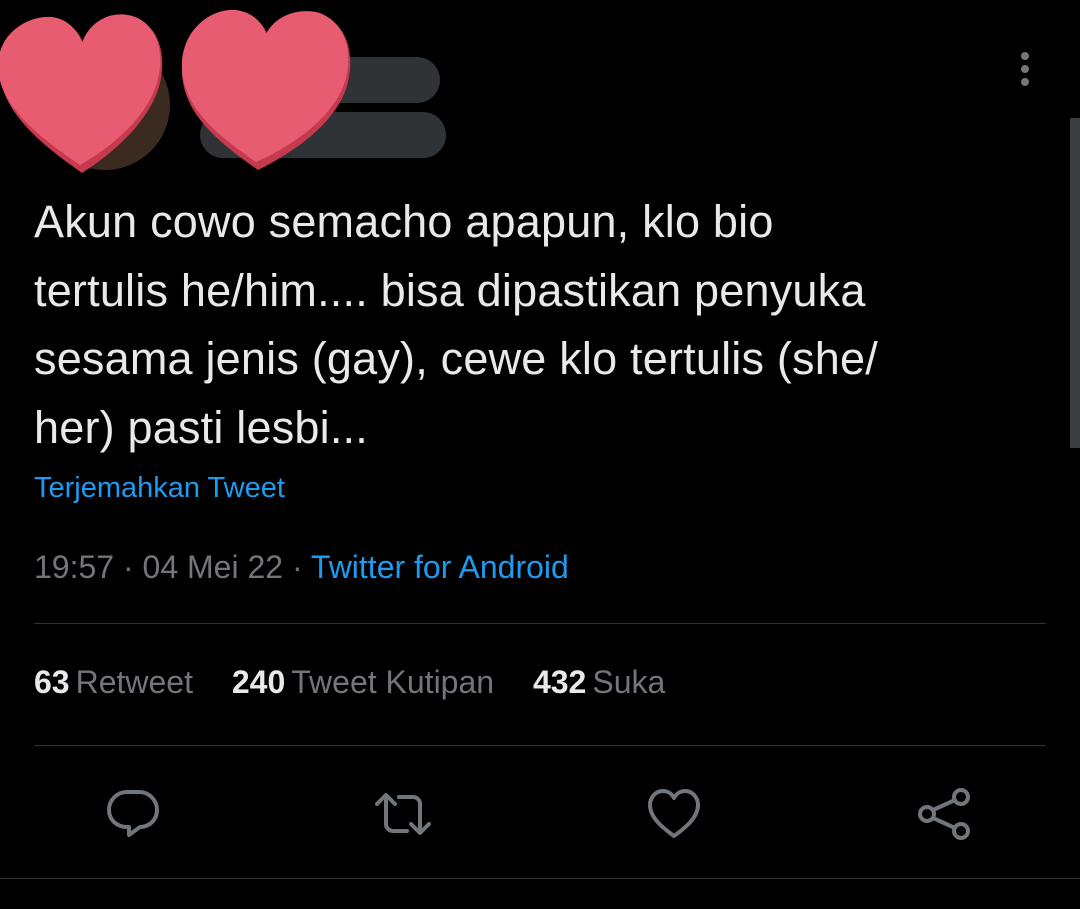 Image resolution: width=1080 pixels, height=909 pixels. I want to click on retweets-label: Retweet, so click(134, 682).